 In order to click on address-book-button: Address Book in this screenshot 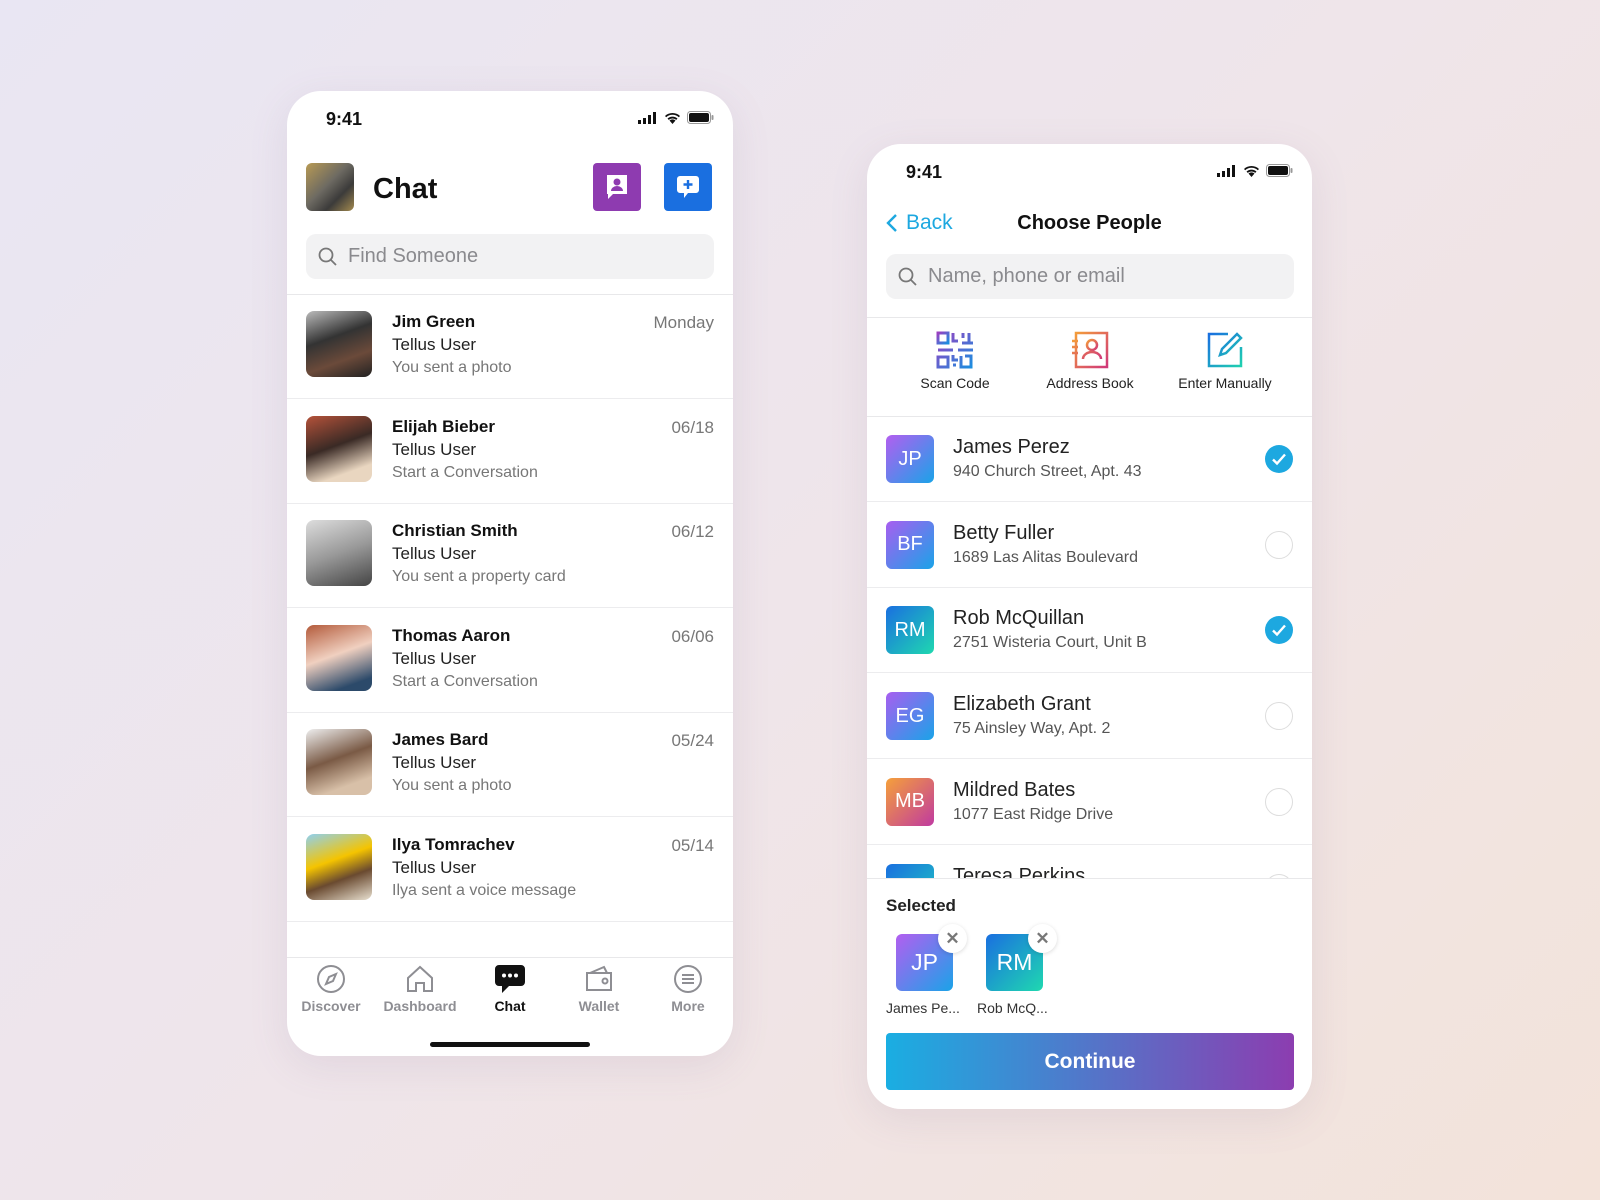, I will do `click(1090, 361)`.